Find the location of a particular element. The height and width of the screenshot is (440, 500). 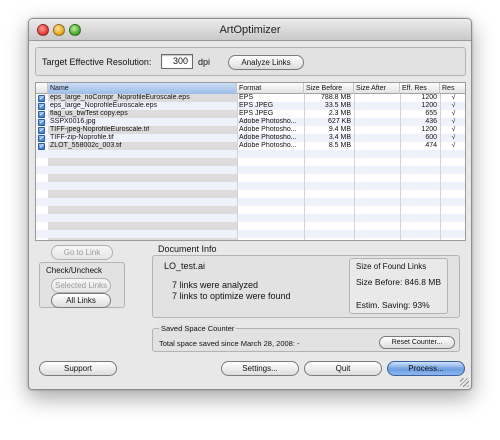

cell-size-before: 33.5 MB is located at coordinates (337, 105).